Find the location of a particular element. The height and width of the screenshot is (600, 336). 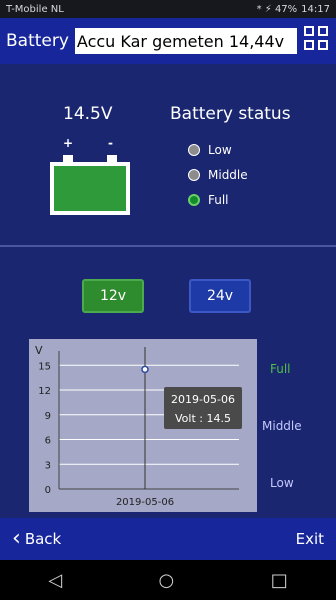

system-nav-bar: ◁ ○ □ is located at coordinates (168, 580).